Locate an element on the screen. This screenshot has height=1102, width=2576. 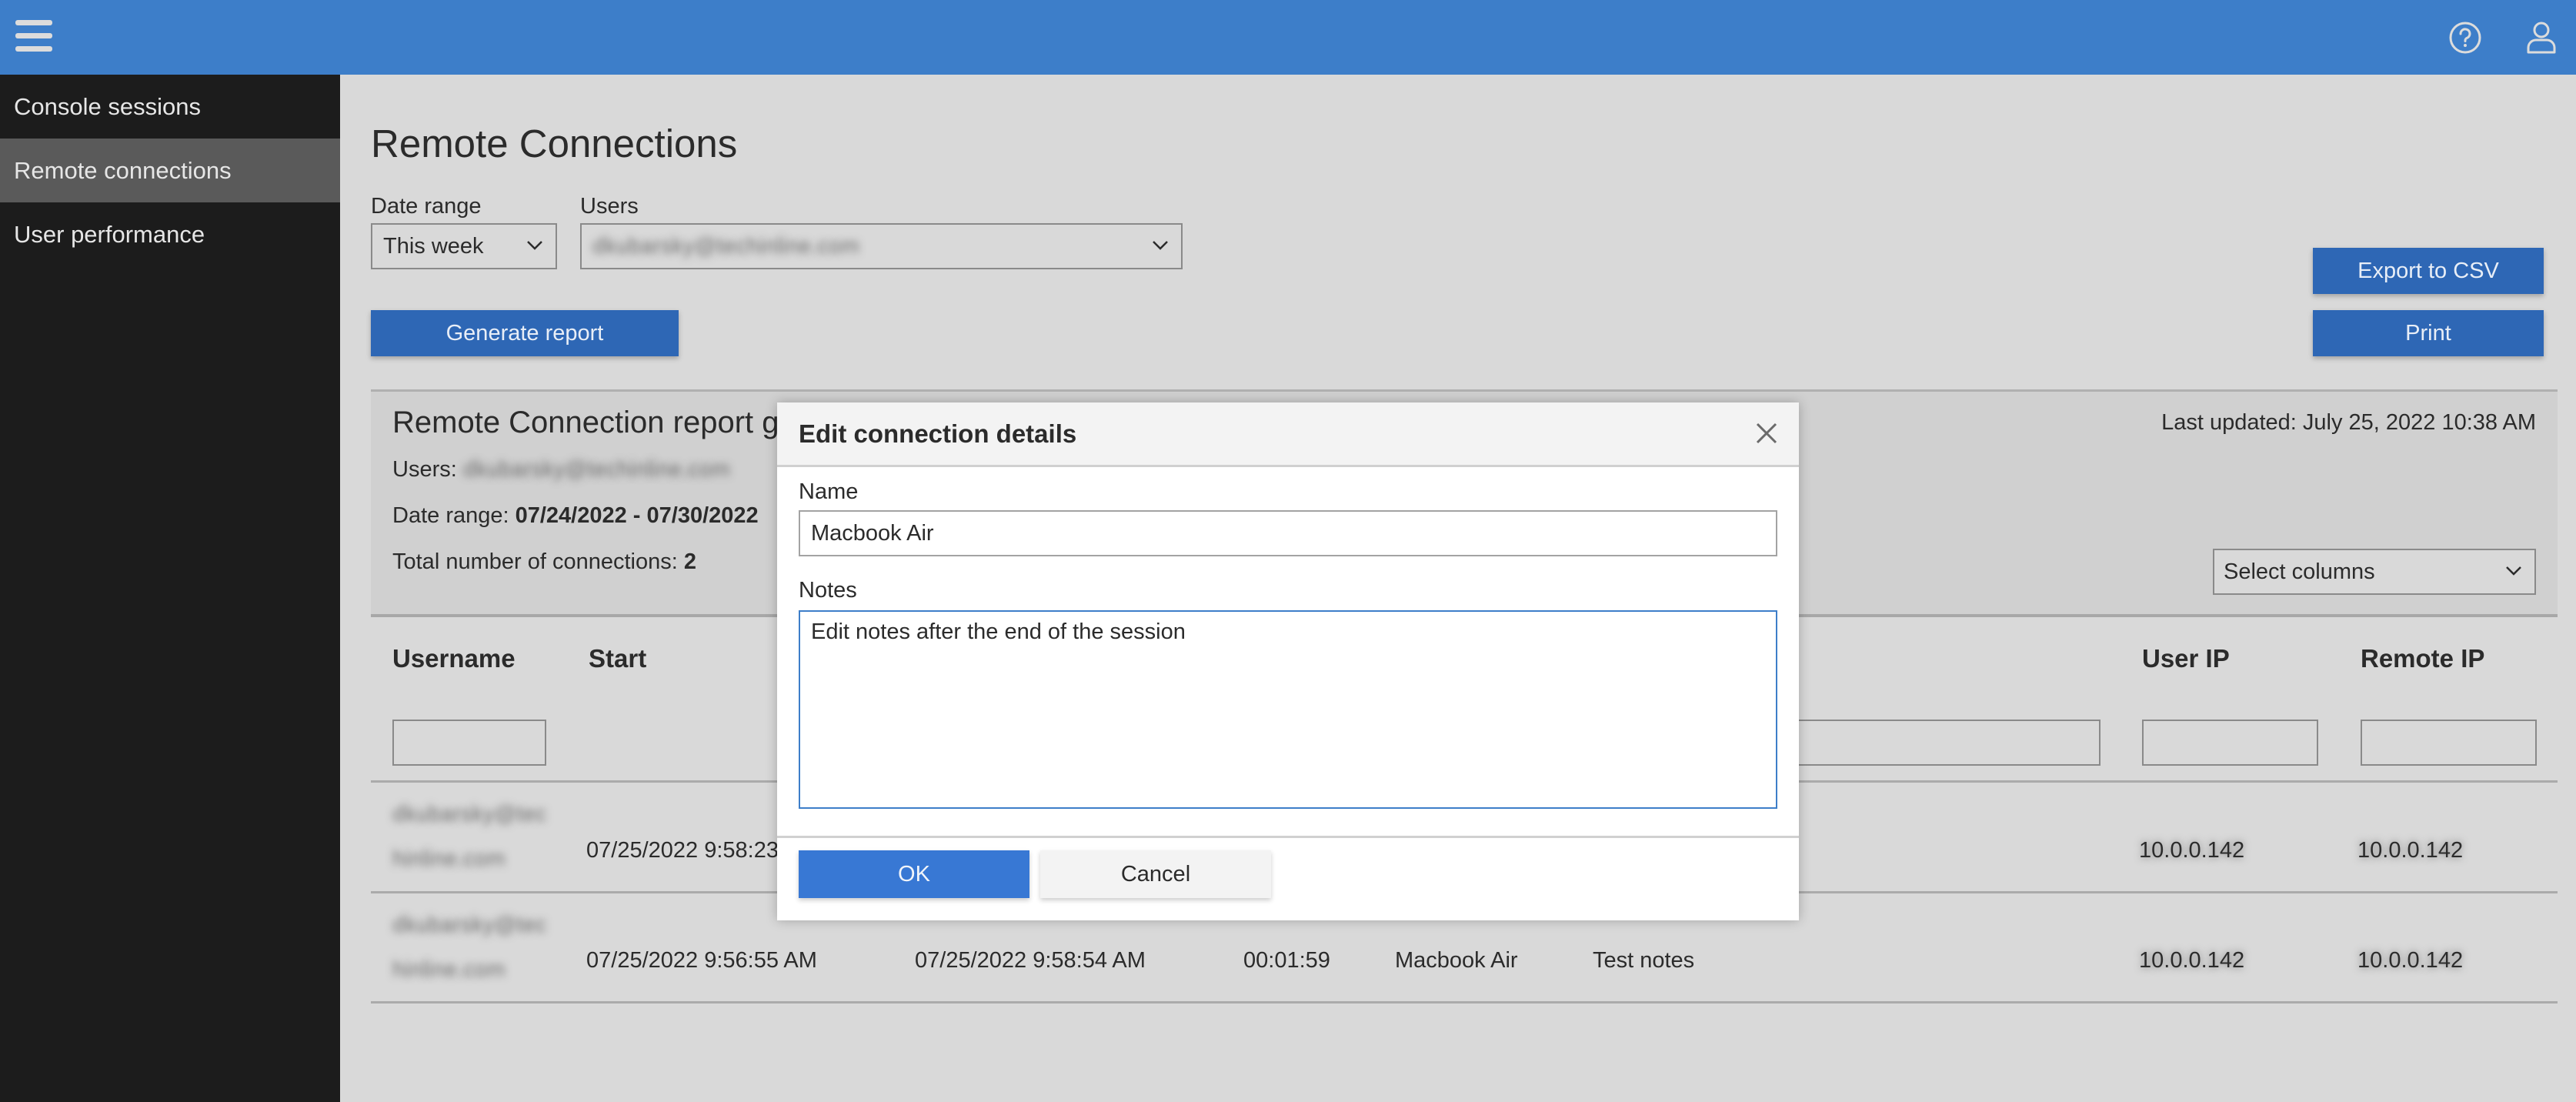
select-columns-dropdown: Select columns is located at coordinates (2374, 572).